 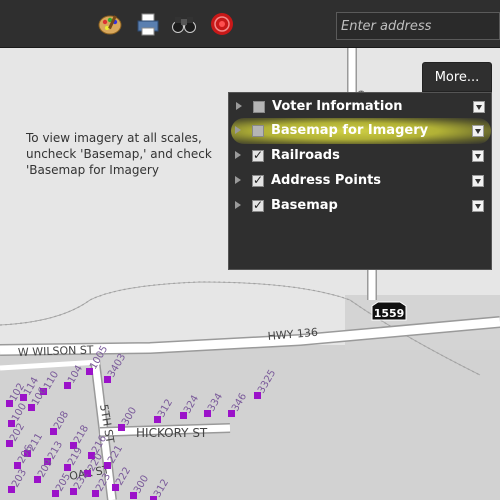 What do you see at coordinates (418, 26) in the screenshot?
I see `address-search-input` at bounding box center [418, 26].